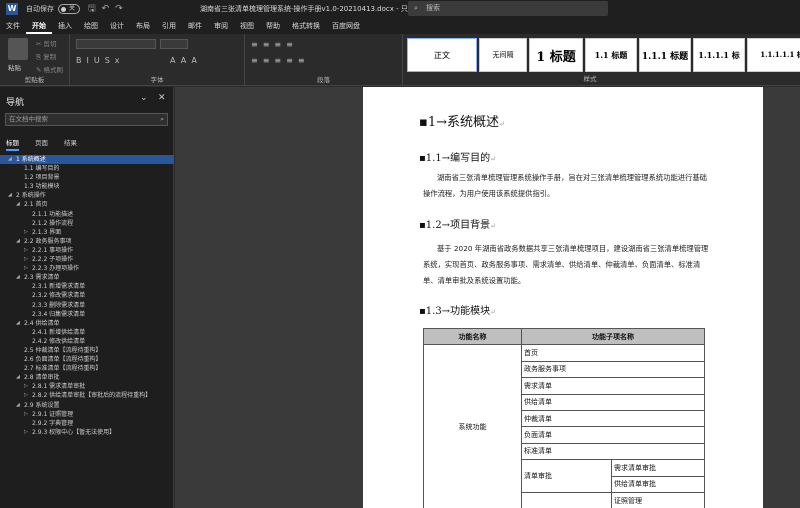 This screenshot has height=508, width=800. I want to click on nav-heading-item: ◢ 2.1 首页, so click(87, 204).